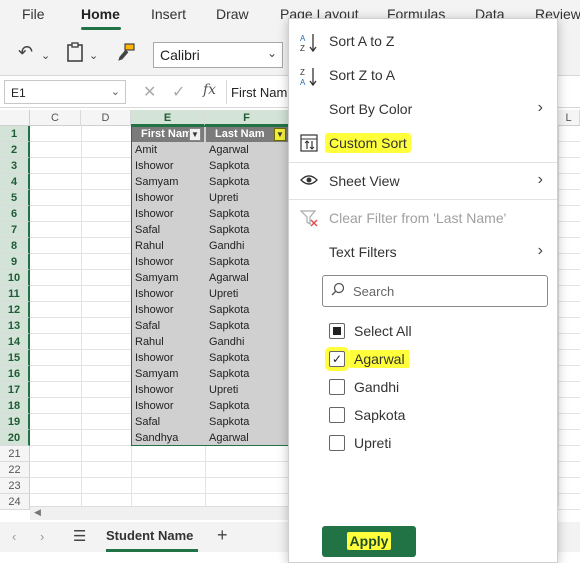 The image size is (580, 563). What do you see at coordinates (126, 54) in the screenshot?
I see `format-painter-icon` at bounding box center [126, 54].